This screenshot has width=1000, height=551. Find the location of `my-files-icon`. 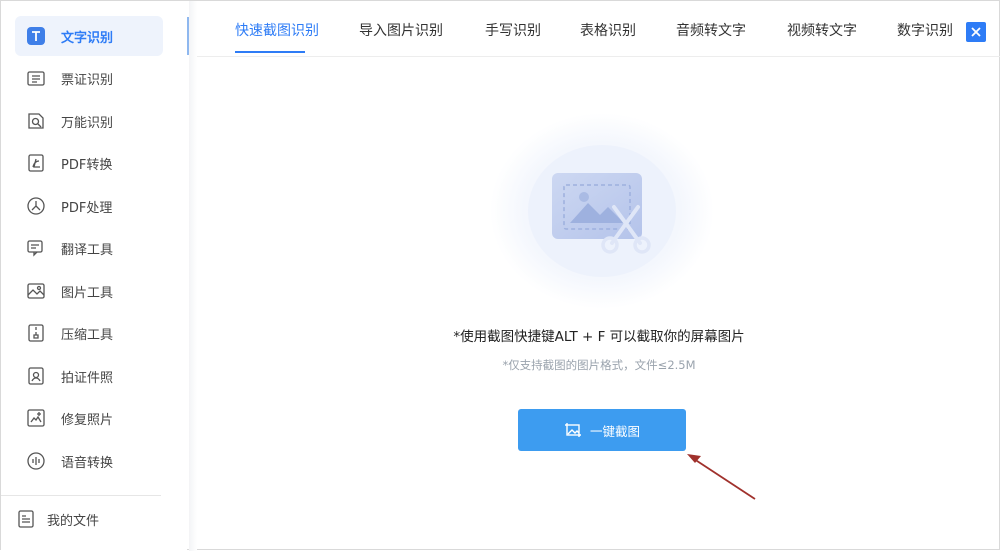

my-files-icon is located at coordinates (26, 519).